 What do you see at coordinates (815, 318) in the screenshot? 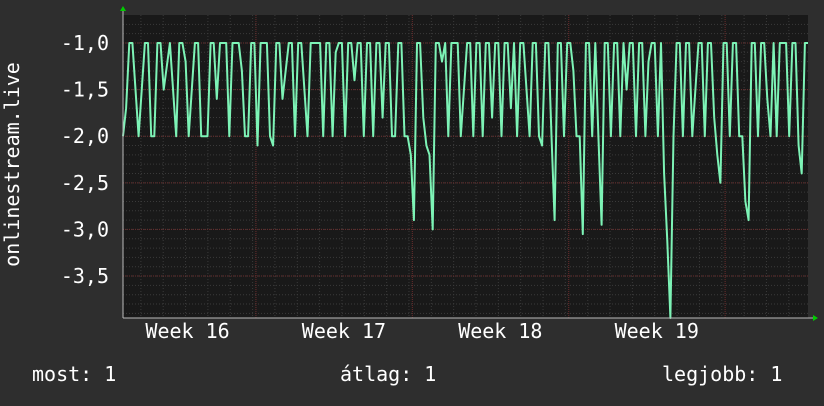
I see `x-axis-arrow` at bounding box center [815, 318].